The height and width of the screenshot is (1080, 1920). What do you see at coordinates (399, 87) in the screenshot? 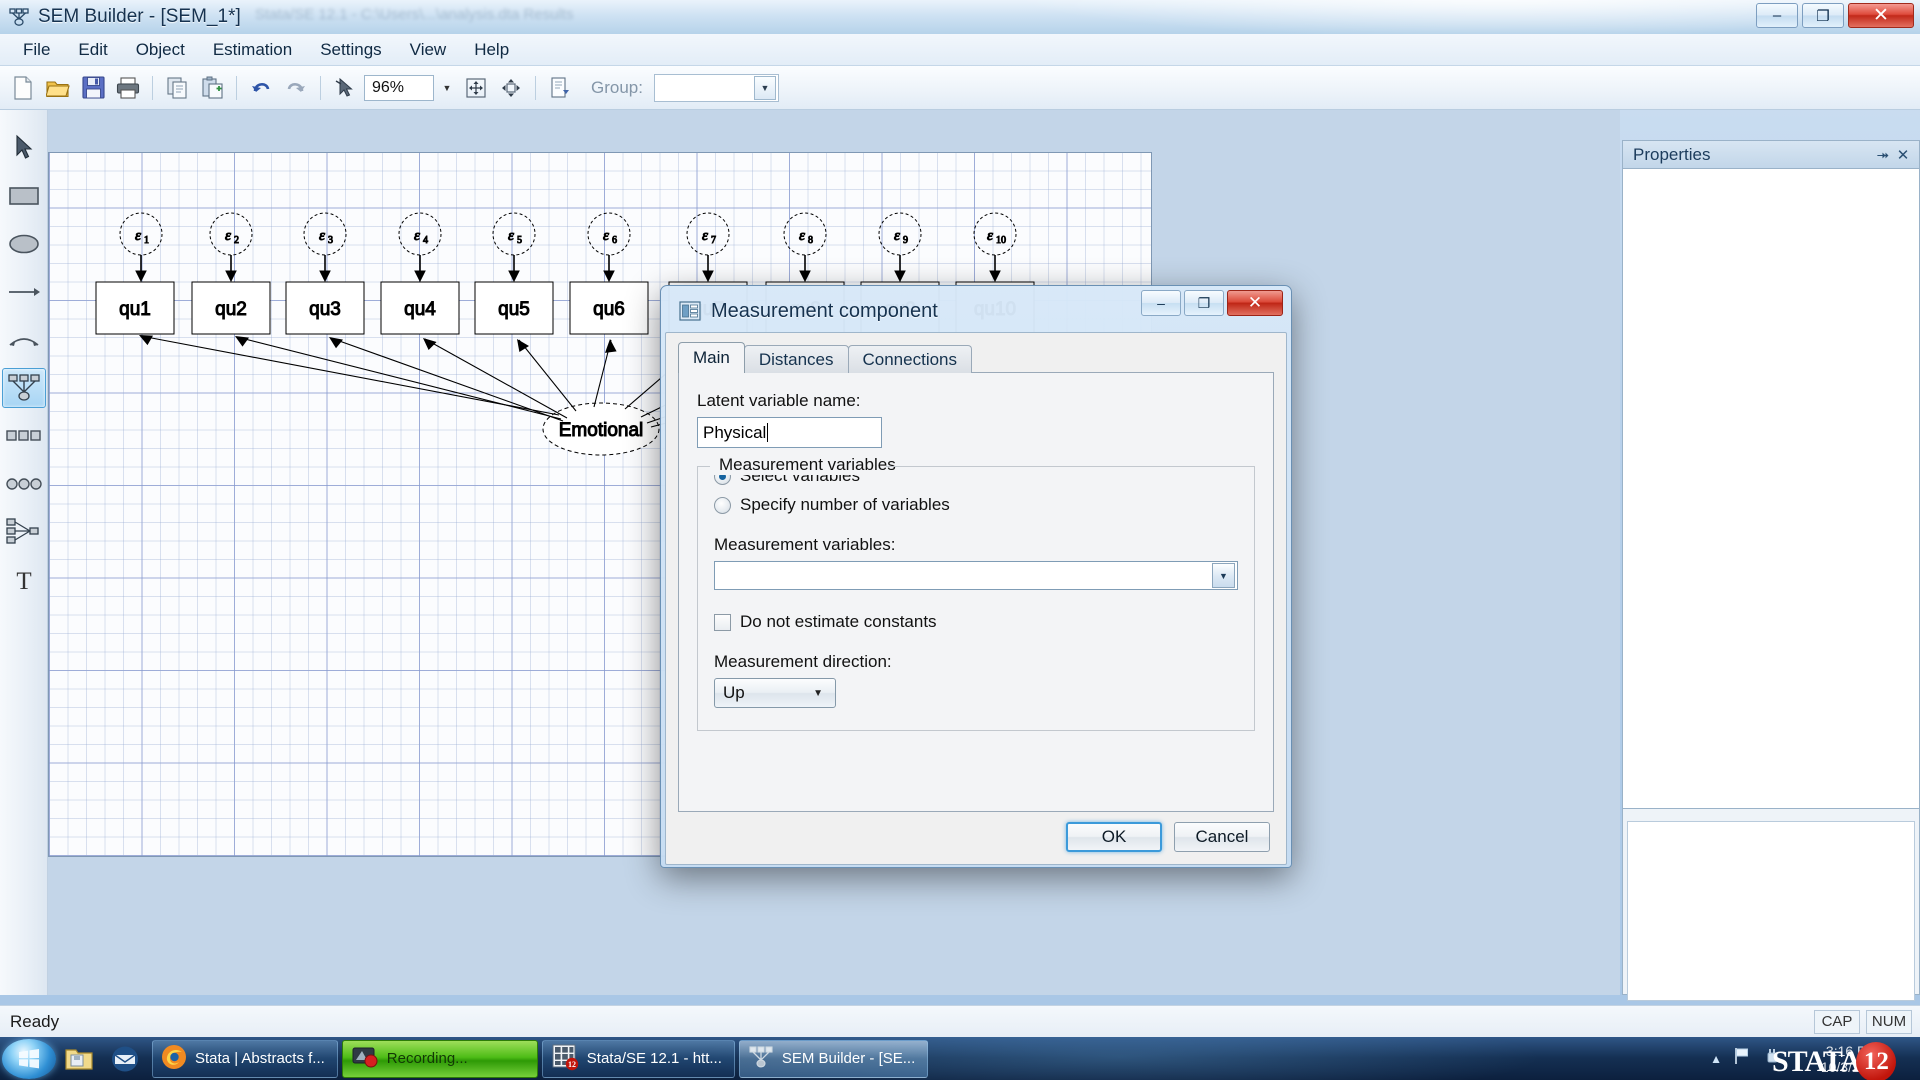
I see `zoom-input: 96%` at bounding box center [399, 87].